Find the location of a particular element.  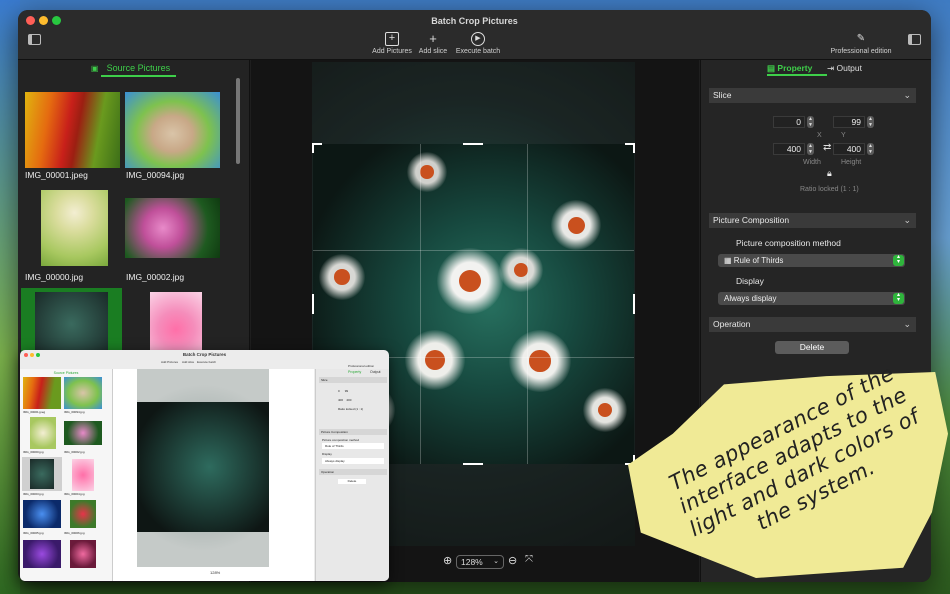

mini-execute-batch: Execute batch is located at coordinates (207, 362).